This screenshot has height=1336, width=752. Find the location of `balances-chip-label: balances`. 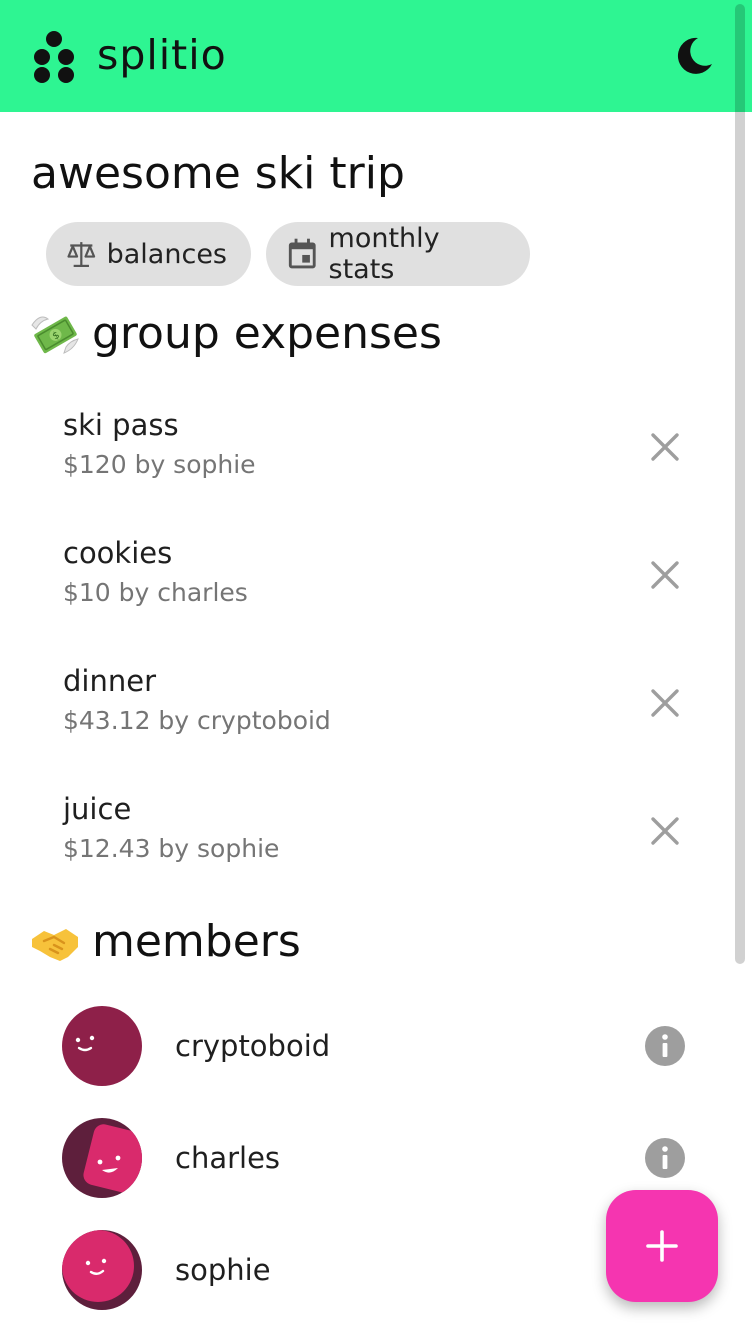

balances-chip-label: balances is located at coordinates (166, 254).